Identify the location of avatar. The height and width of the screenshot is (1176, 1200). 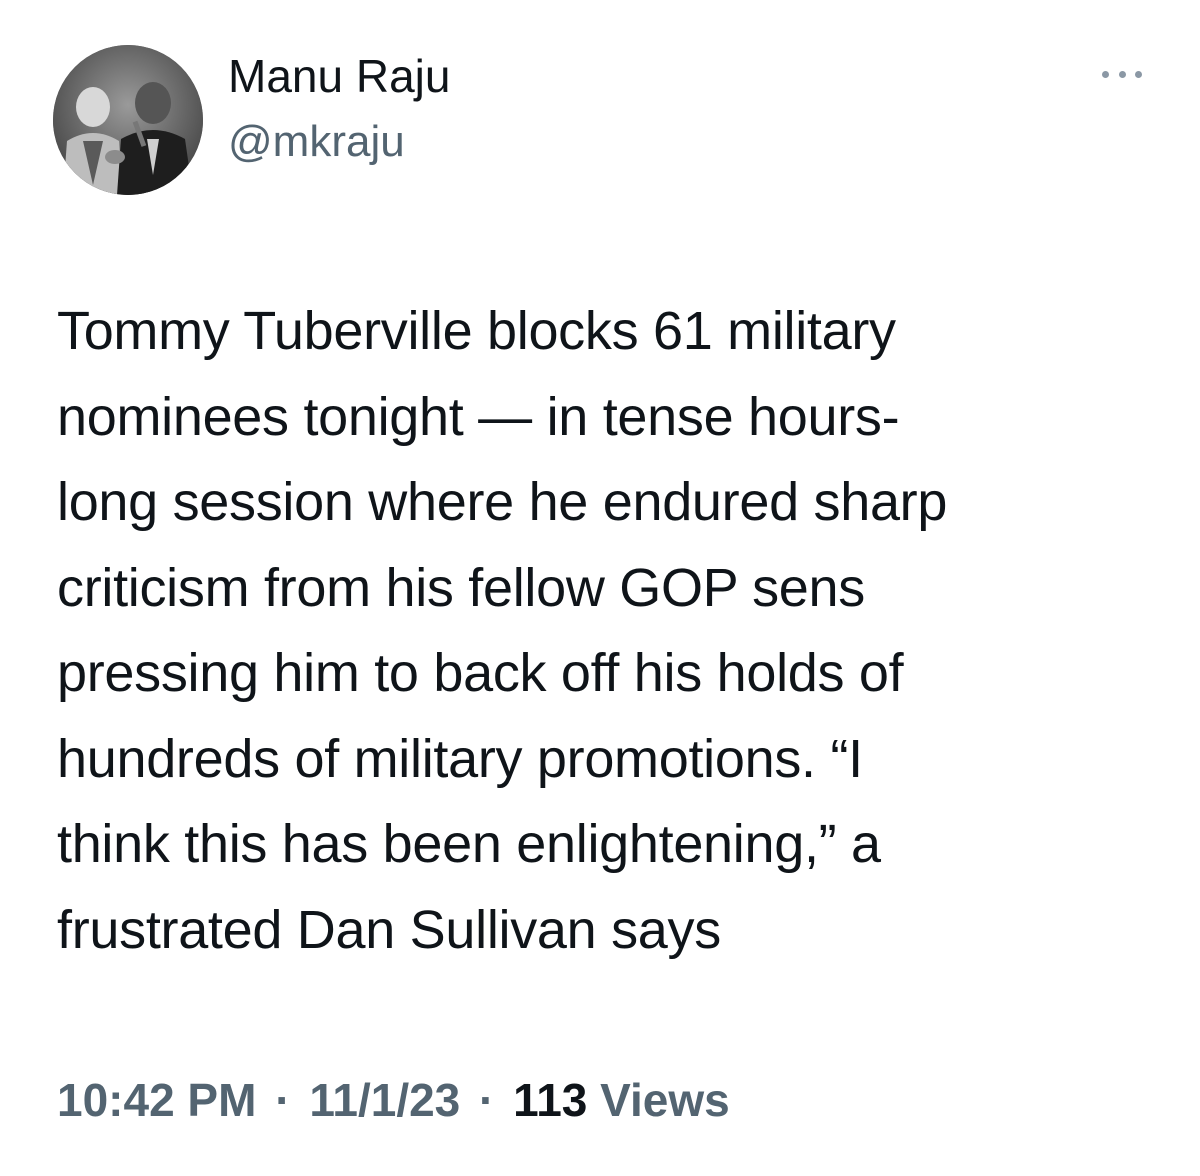
(128, 120).